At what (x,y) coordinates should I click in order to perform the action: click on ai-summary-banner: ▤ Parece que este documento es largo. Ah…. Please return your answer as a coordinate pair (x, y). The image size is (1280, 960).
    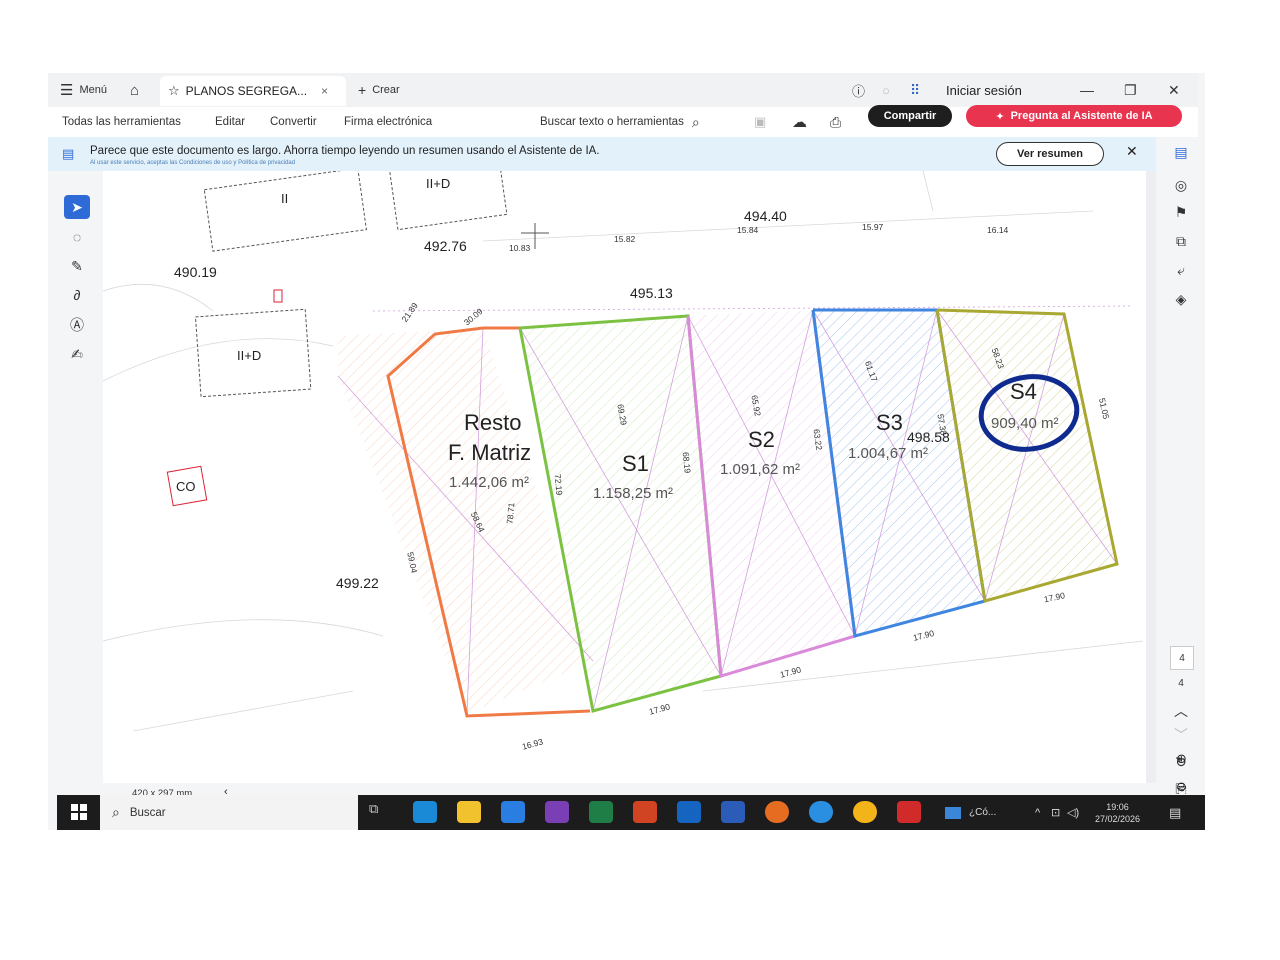
    Looking at the image, I should click on (602, 154).